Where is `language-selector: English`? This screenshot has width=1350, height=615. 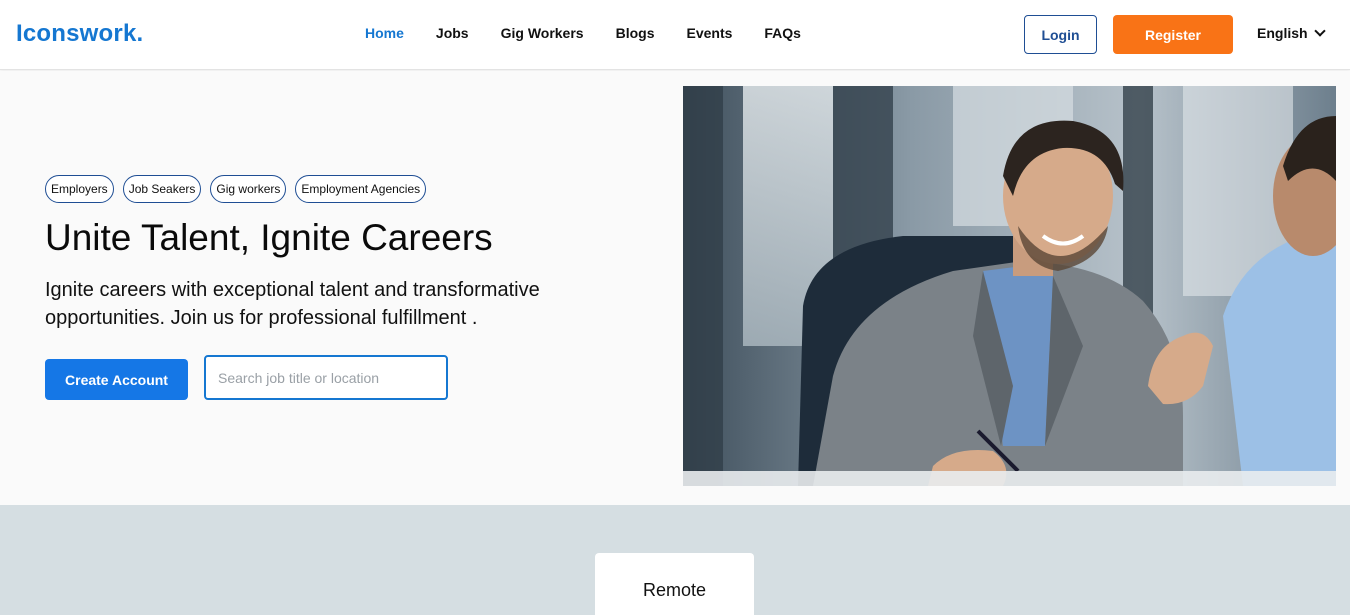
language-selector: English is located at coordinates (1291, 33).